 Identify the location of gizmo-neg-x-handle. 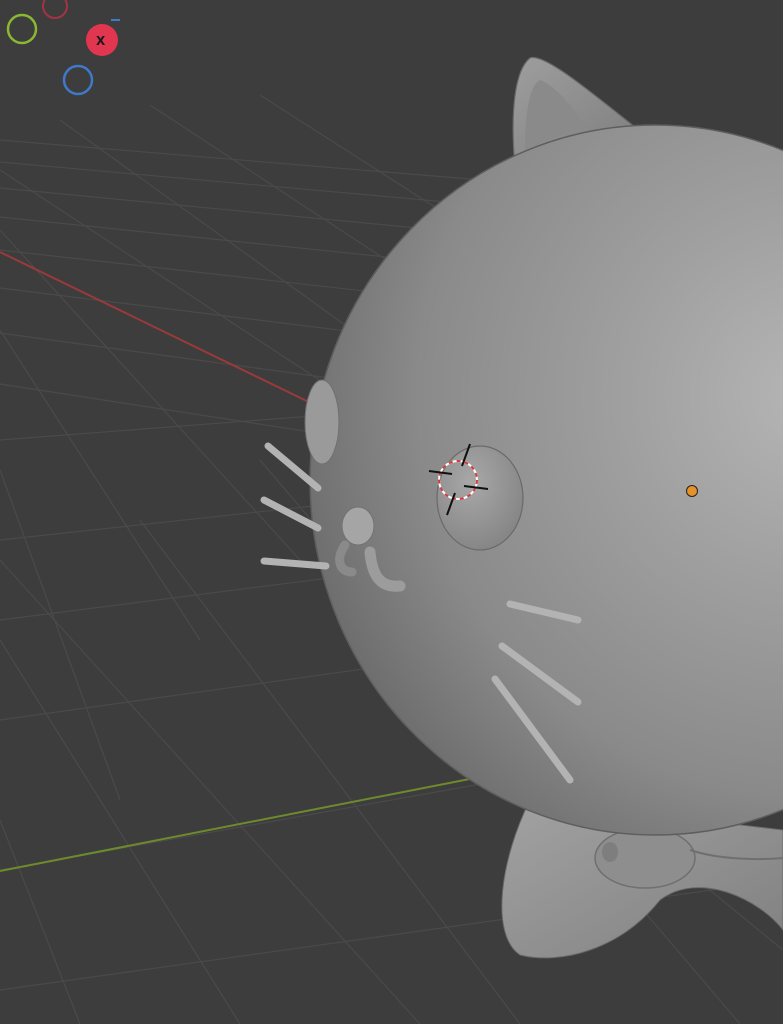
(55, 9).